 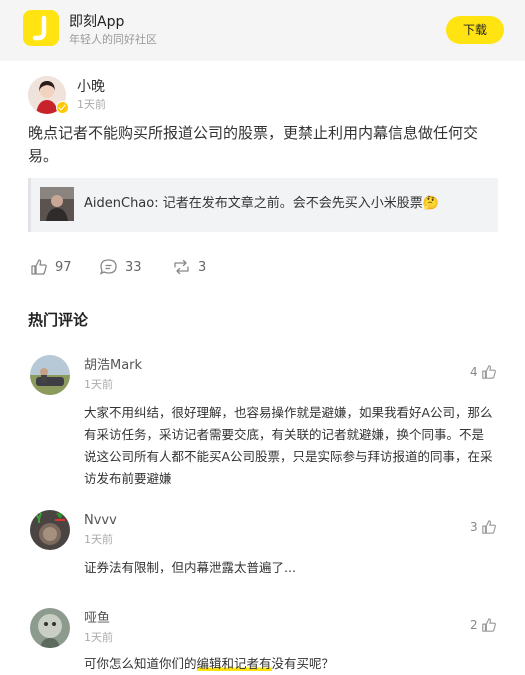 I want to click on comment-like-button: 3, so click(x=483, y=527).